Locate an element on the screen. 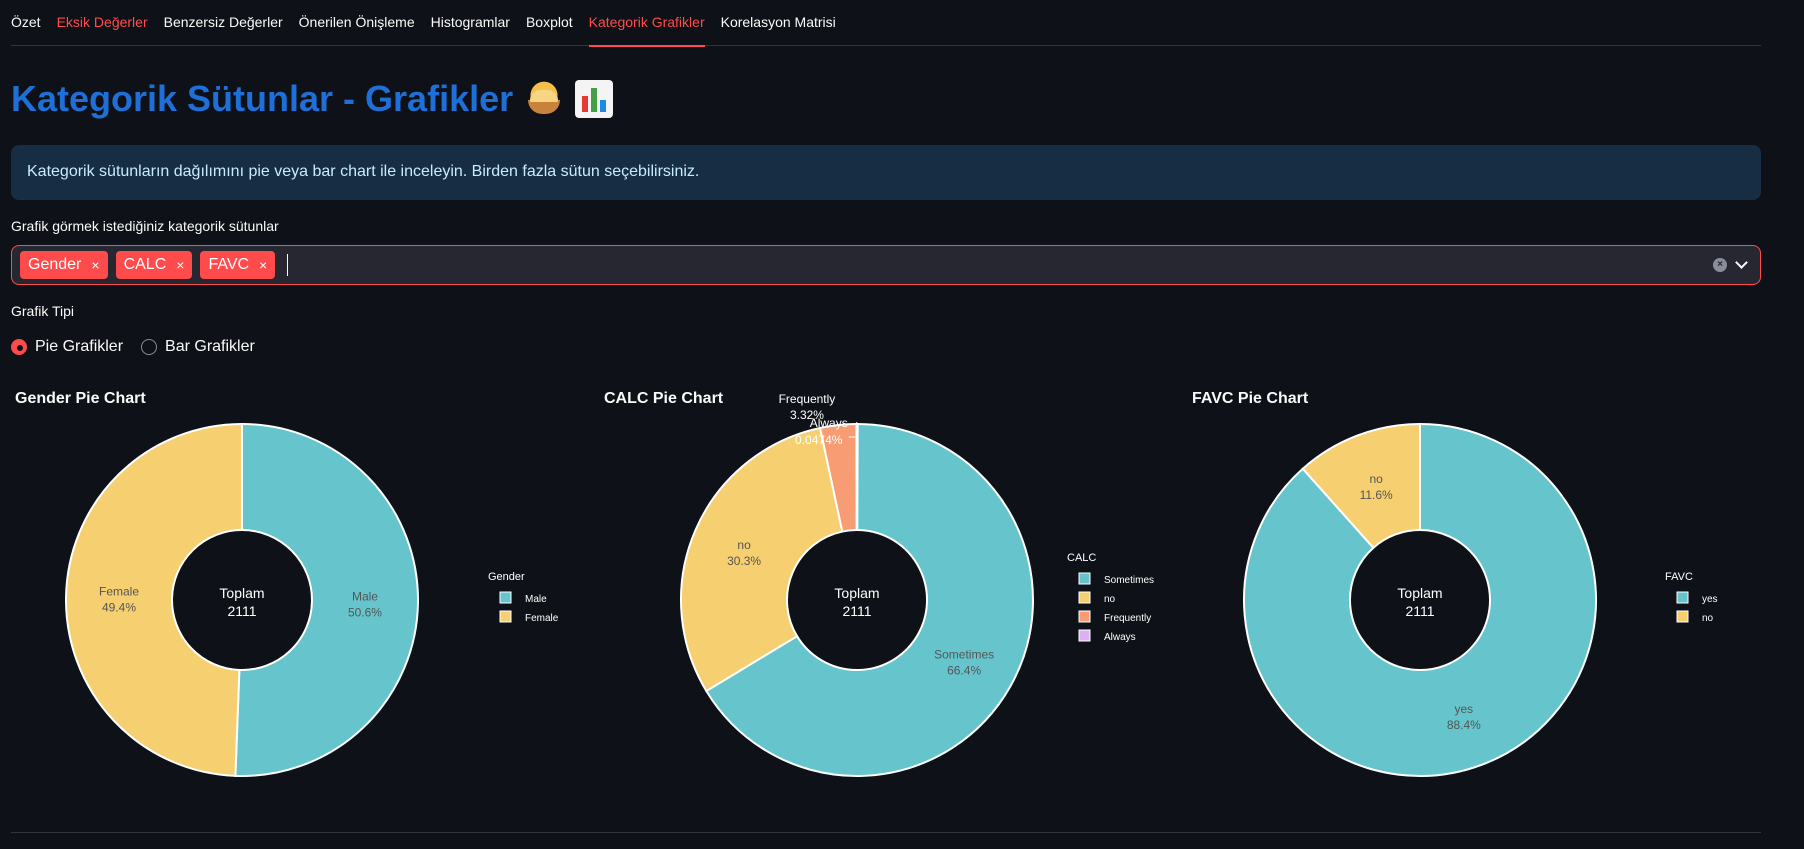  tab-boxplot: Boxplot is located at coordinates (549, 23).